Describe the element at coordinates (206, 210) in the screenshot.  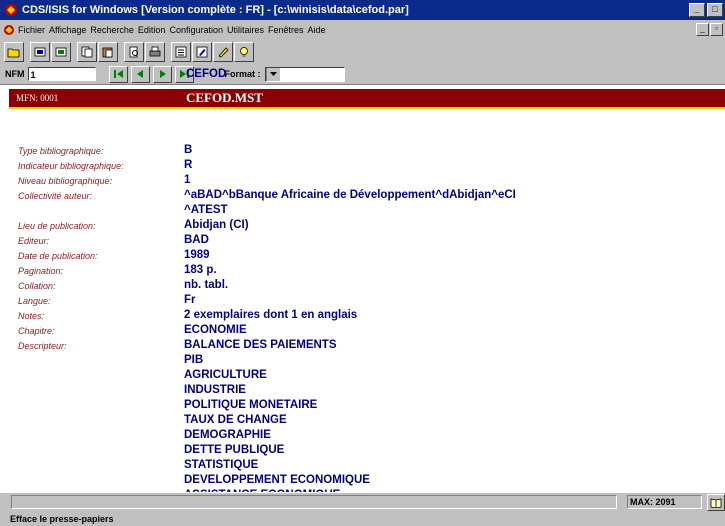
I see `field-value: ^ATEST` at that location.